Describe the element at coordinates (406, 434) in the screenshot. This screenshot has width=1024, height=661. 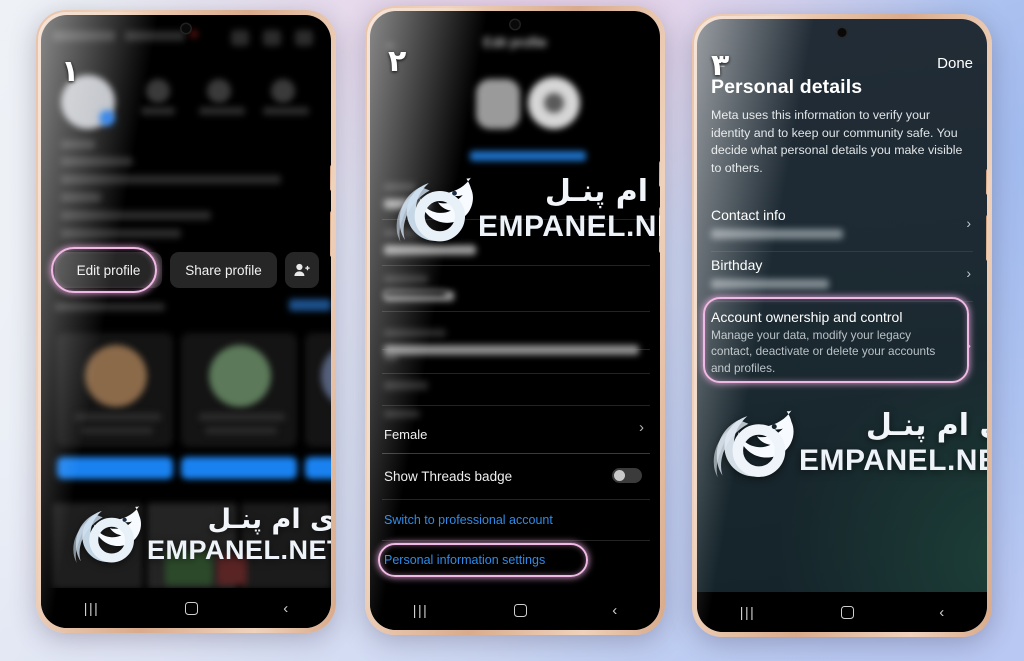
I see `gender-value: Female` at that location.